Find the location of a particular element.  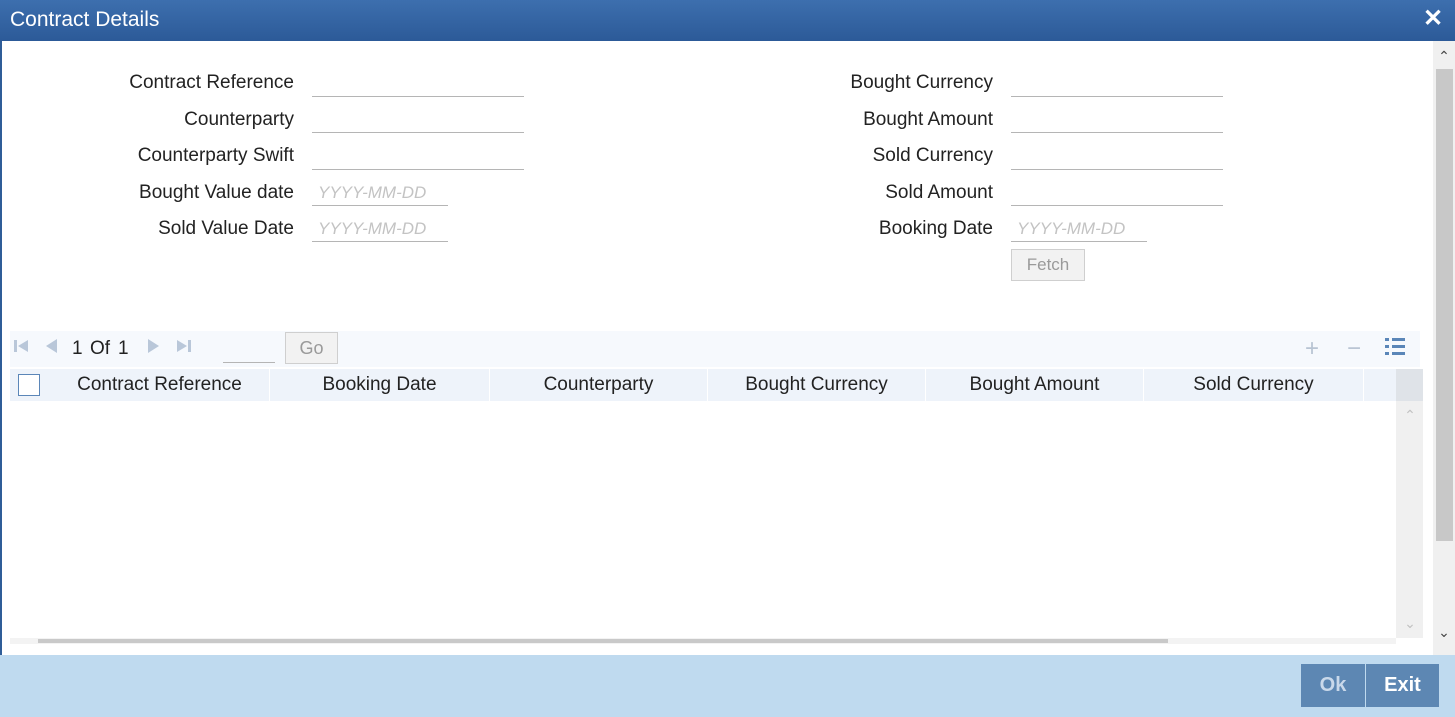

page-current: 1 is located at coordinates (77, 348).